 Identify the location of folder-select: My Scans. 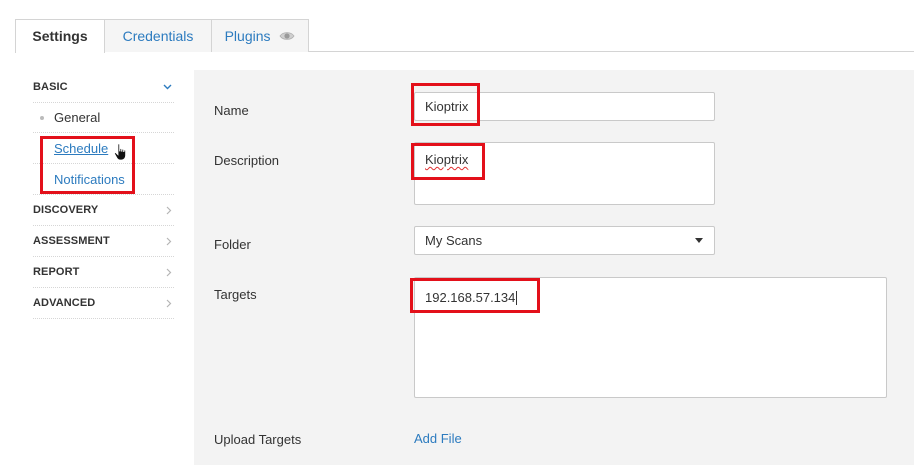
(564, 240).